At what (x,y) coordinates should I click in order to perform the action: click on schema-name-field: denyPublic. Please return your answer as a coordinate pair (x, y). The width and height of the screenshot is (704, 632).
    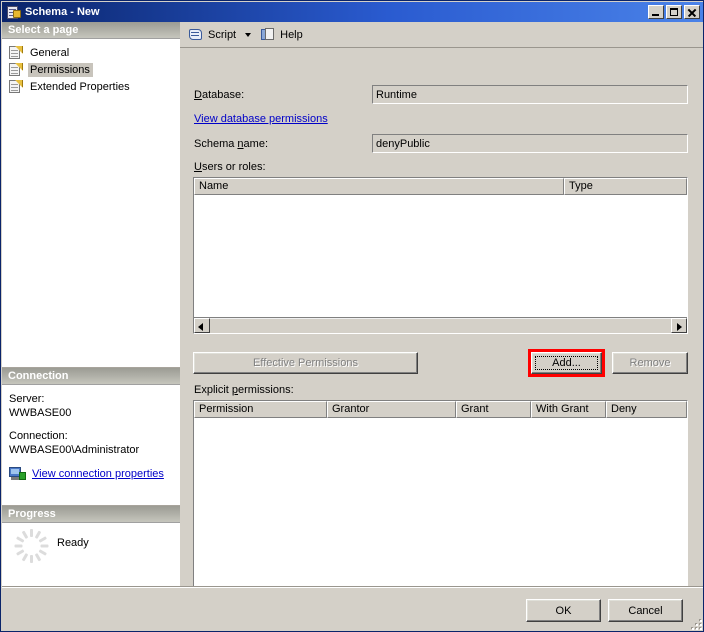
    Looking at the image, I should click on (530, 143).